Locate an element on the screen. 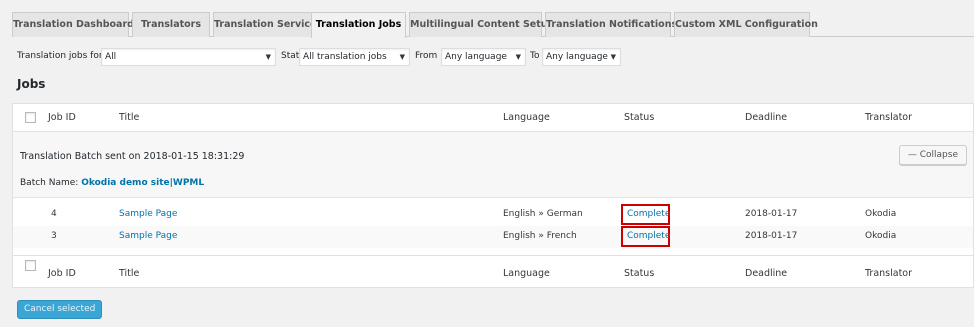  tab-translation-jobs: Translation Jobs is located at coordinates (358, 25).